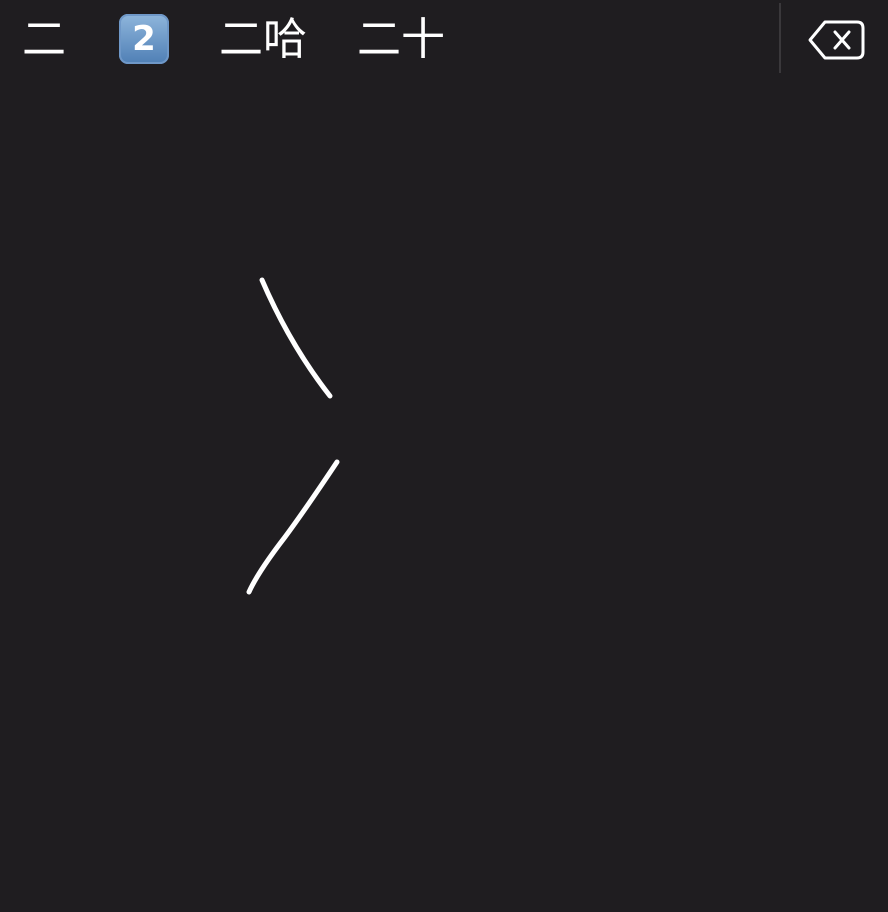 This screenshot has width=888, height=912. Describe the element at coordinates (44, 40) in the screenshot. I see `candidate-1: 二` at that location.